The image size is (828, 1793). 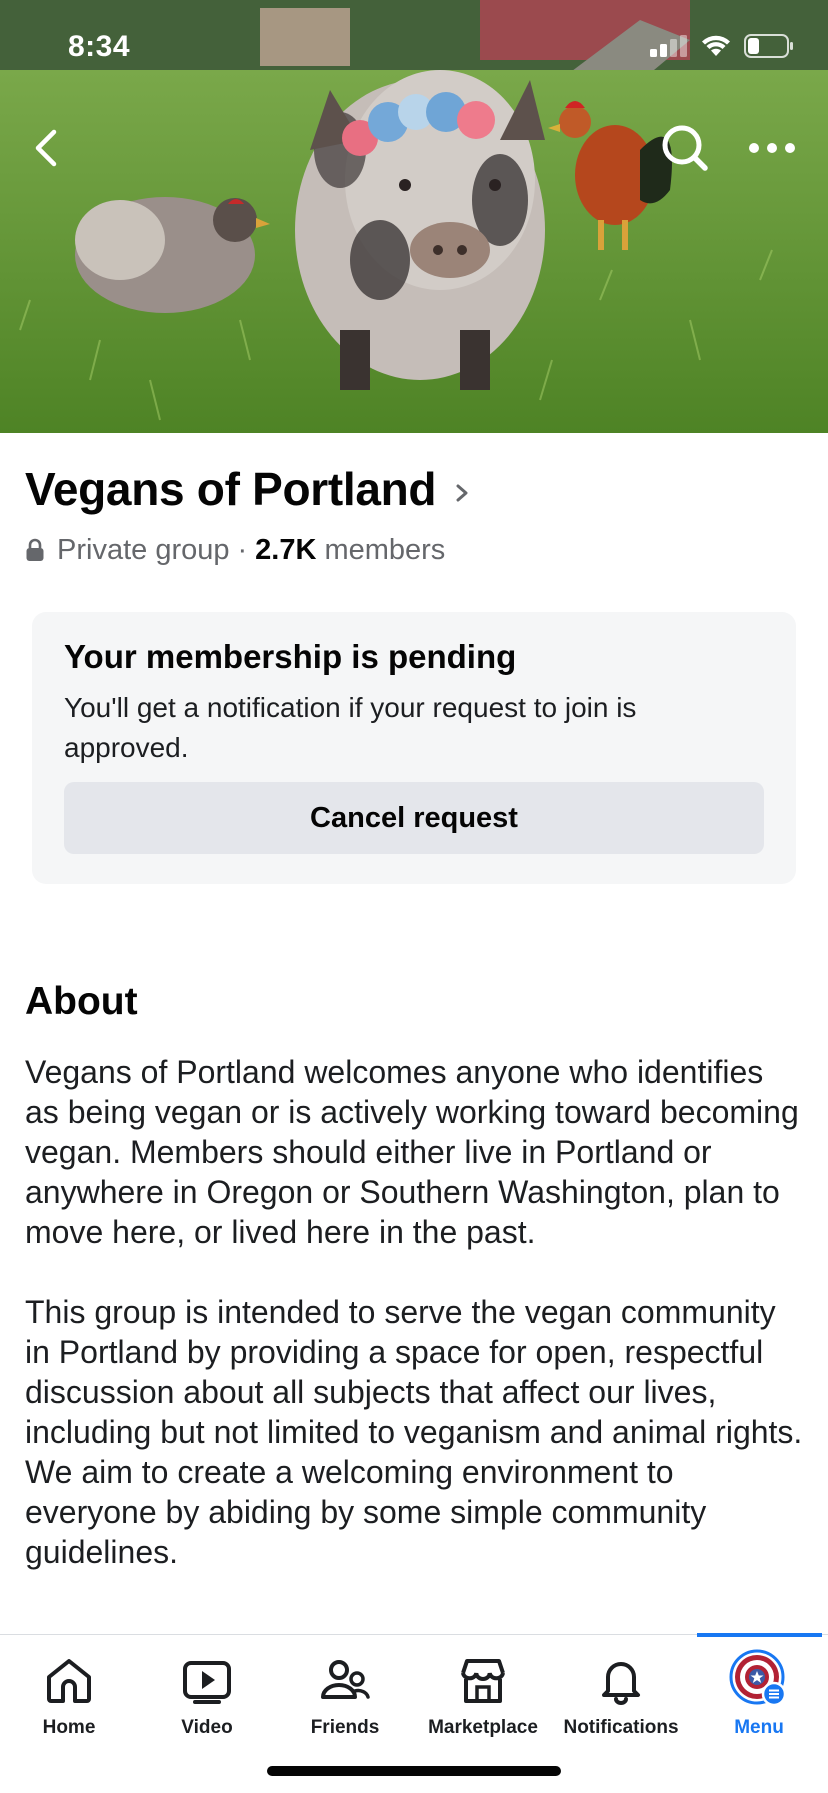 I want to click on tab-label: Video, so click(x=207, y=1727).